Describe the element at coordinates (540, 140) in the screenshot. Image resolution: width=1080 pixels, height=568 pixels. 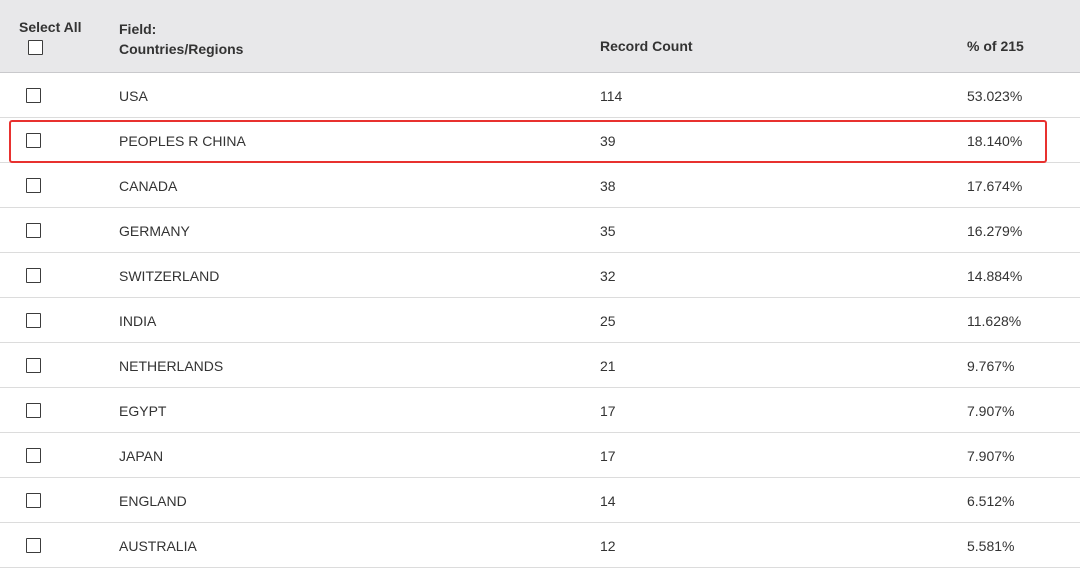
I see `table-row: PEOPLES R CHINA 39 18.140%` at that location.